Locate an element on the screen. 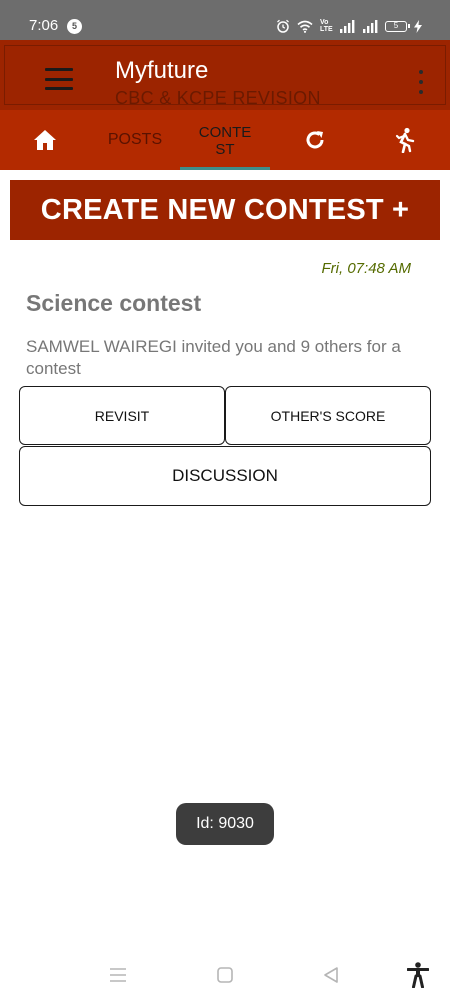  tab-posts-label: POSTS is located at coordinates (135, 139).